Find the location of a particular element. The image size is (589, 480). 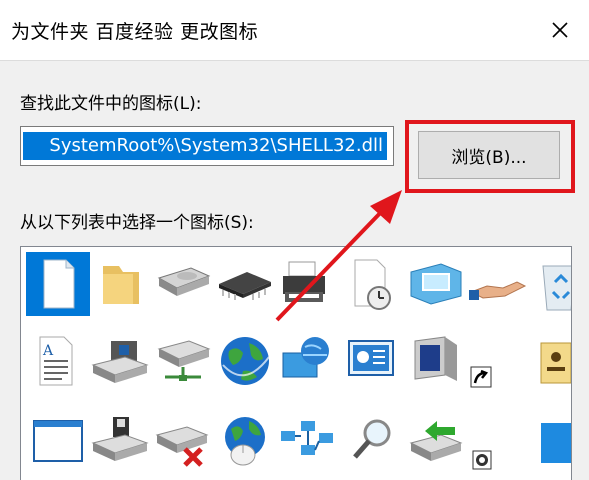

magnifier-icon is located at coordinates (373, 441).